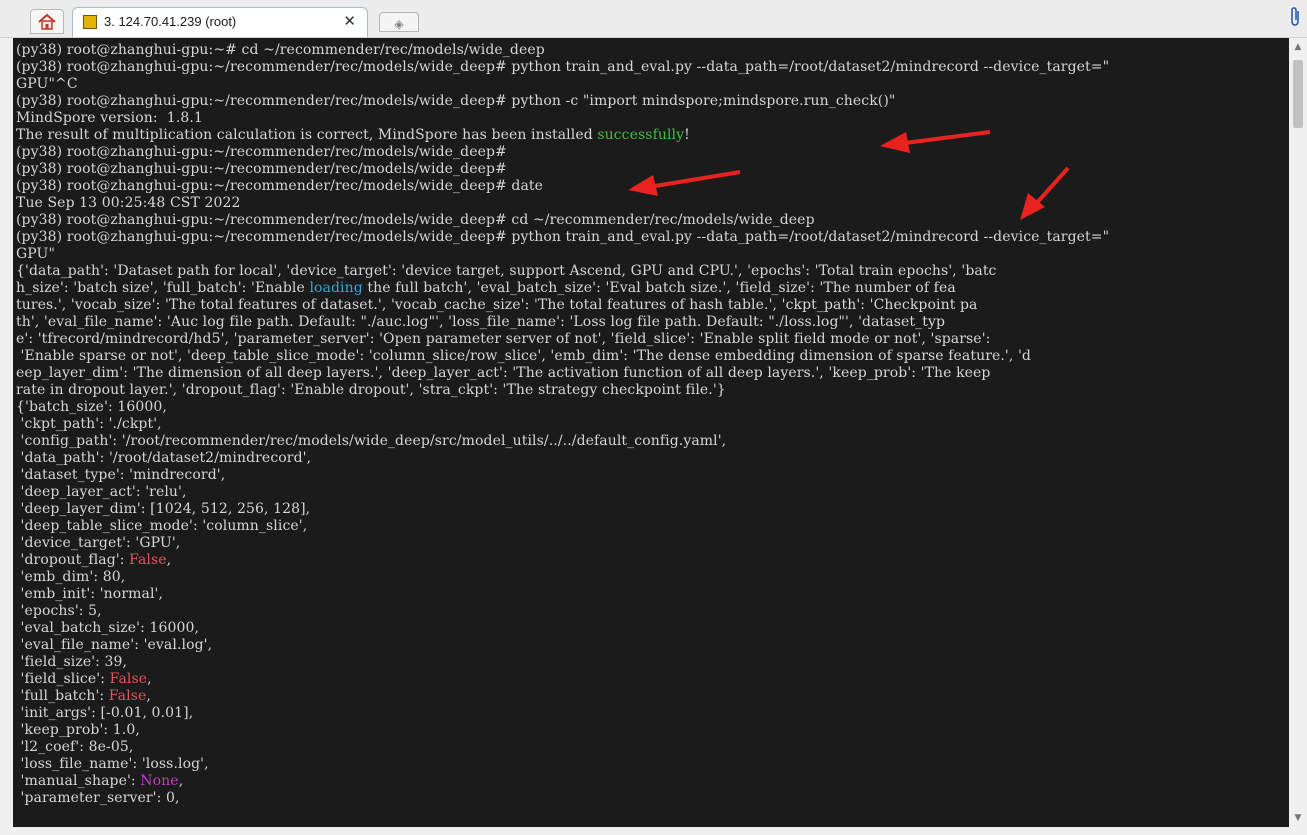 The image size is (1307, 835). I want to click on terminal-text-segment: 'emb_dim': 80,, so click(71, 577).